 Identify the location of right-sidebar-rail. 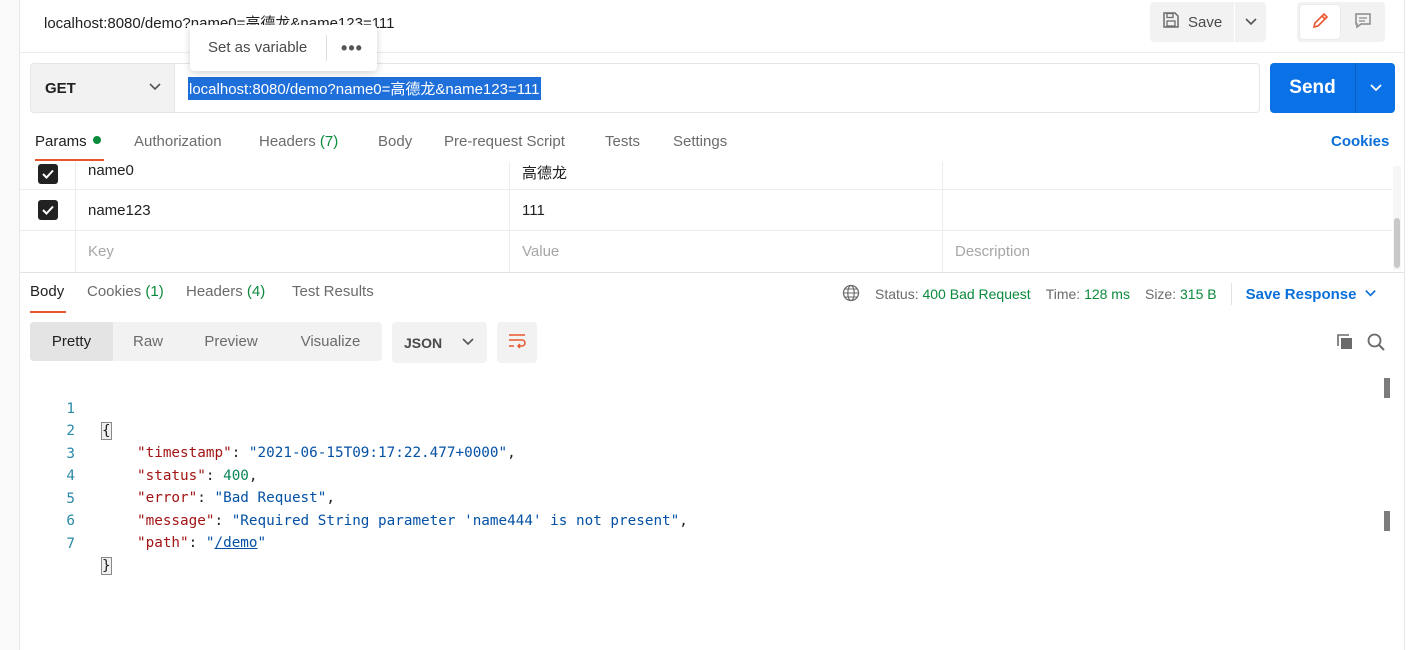
(1414, 325).